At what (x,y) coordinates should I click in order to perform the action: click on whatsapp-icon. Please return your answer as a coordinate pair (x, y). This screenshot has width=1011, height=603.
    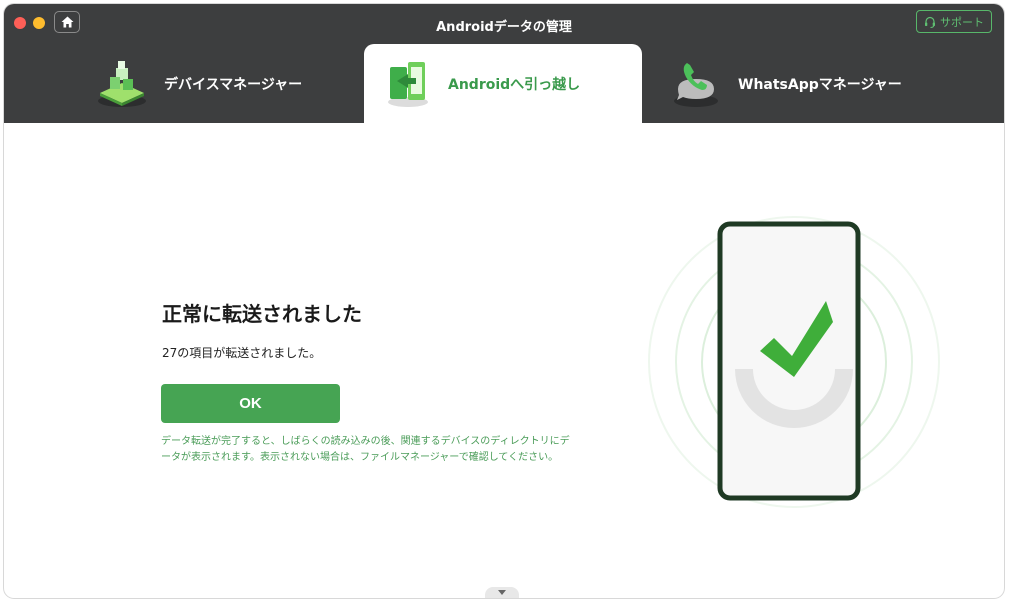
    Looking at the image, I should click on (696, 84).